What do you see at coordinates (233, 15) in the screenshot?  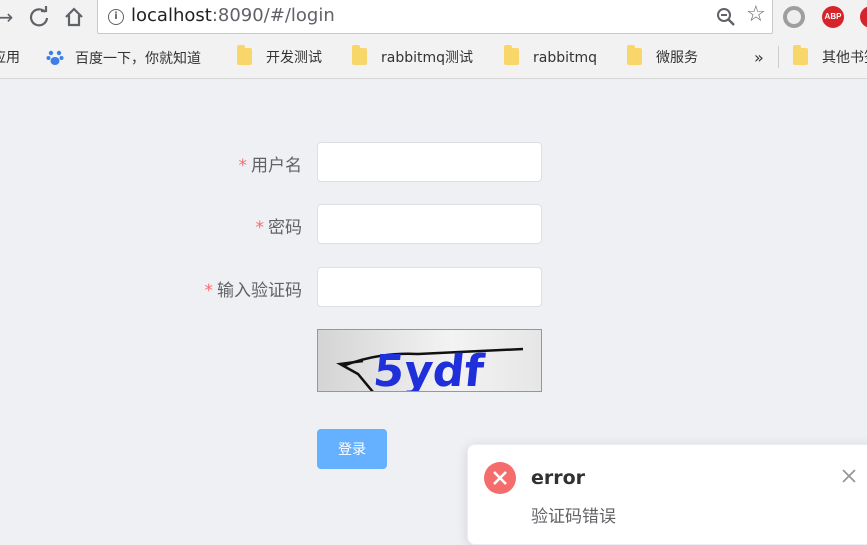 I see `url-text: localhost:8090/#/login` at bounding box center [233, 15].